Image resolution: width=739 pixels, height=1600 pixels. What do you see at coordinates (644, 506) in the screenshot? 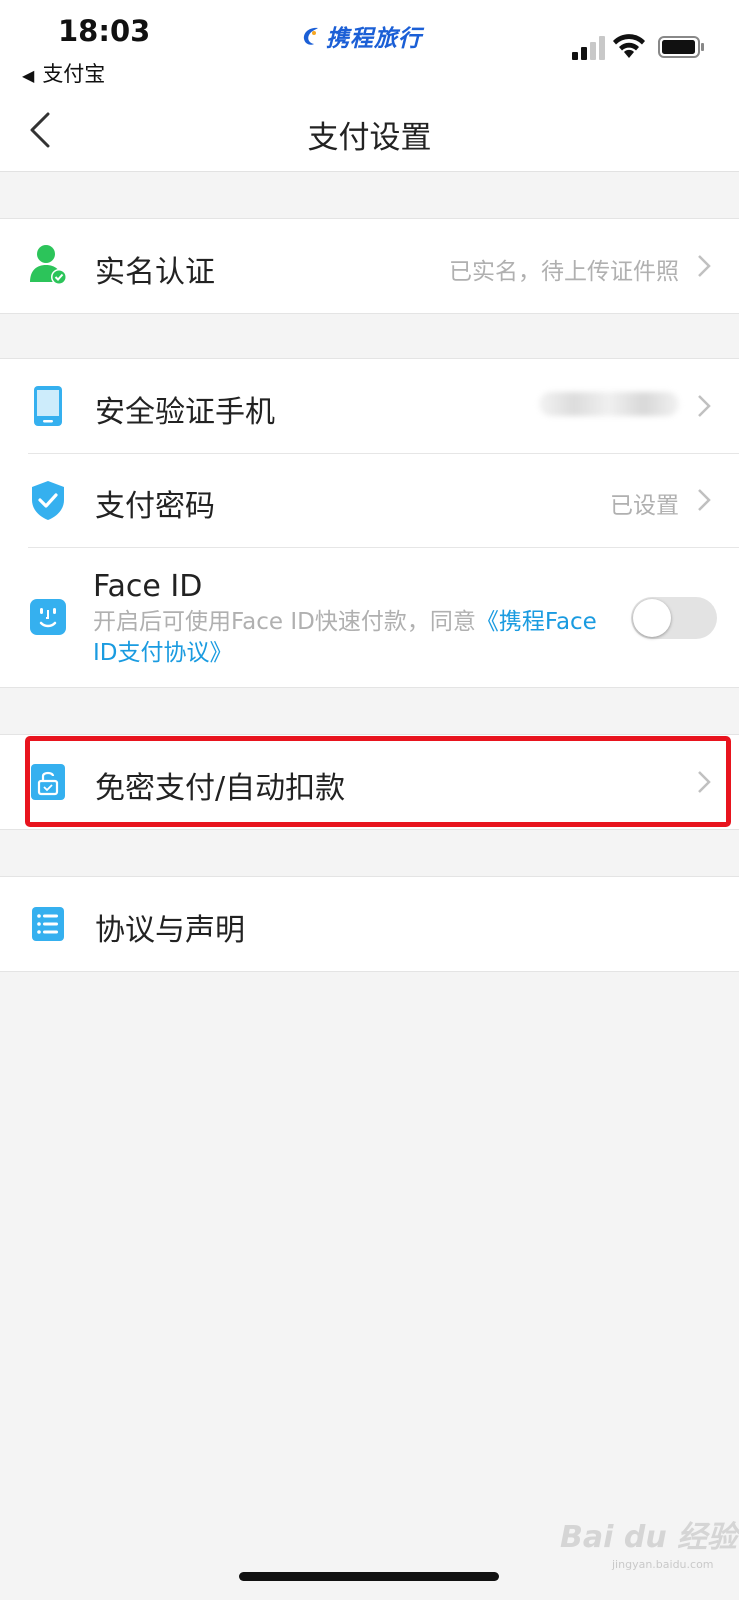
I see `payment-password-status: 已设置` at bounding box center [644, 506].